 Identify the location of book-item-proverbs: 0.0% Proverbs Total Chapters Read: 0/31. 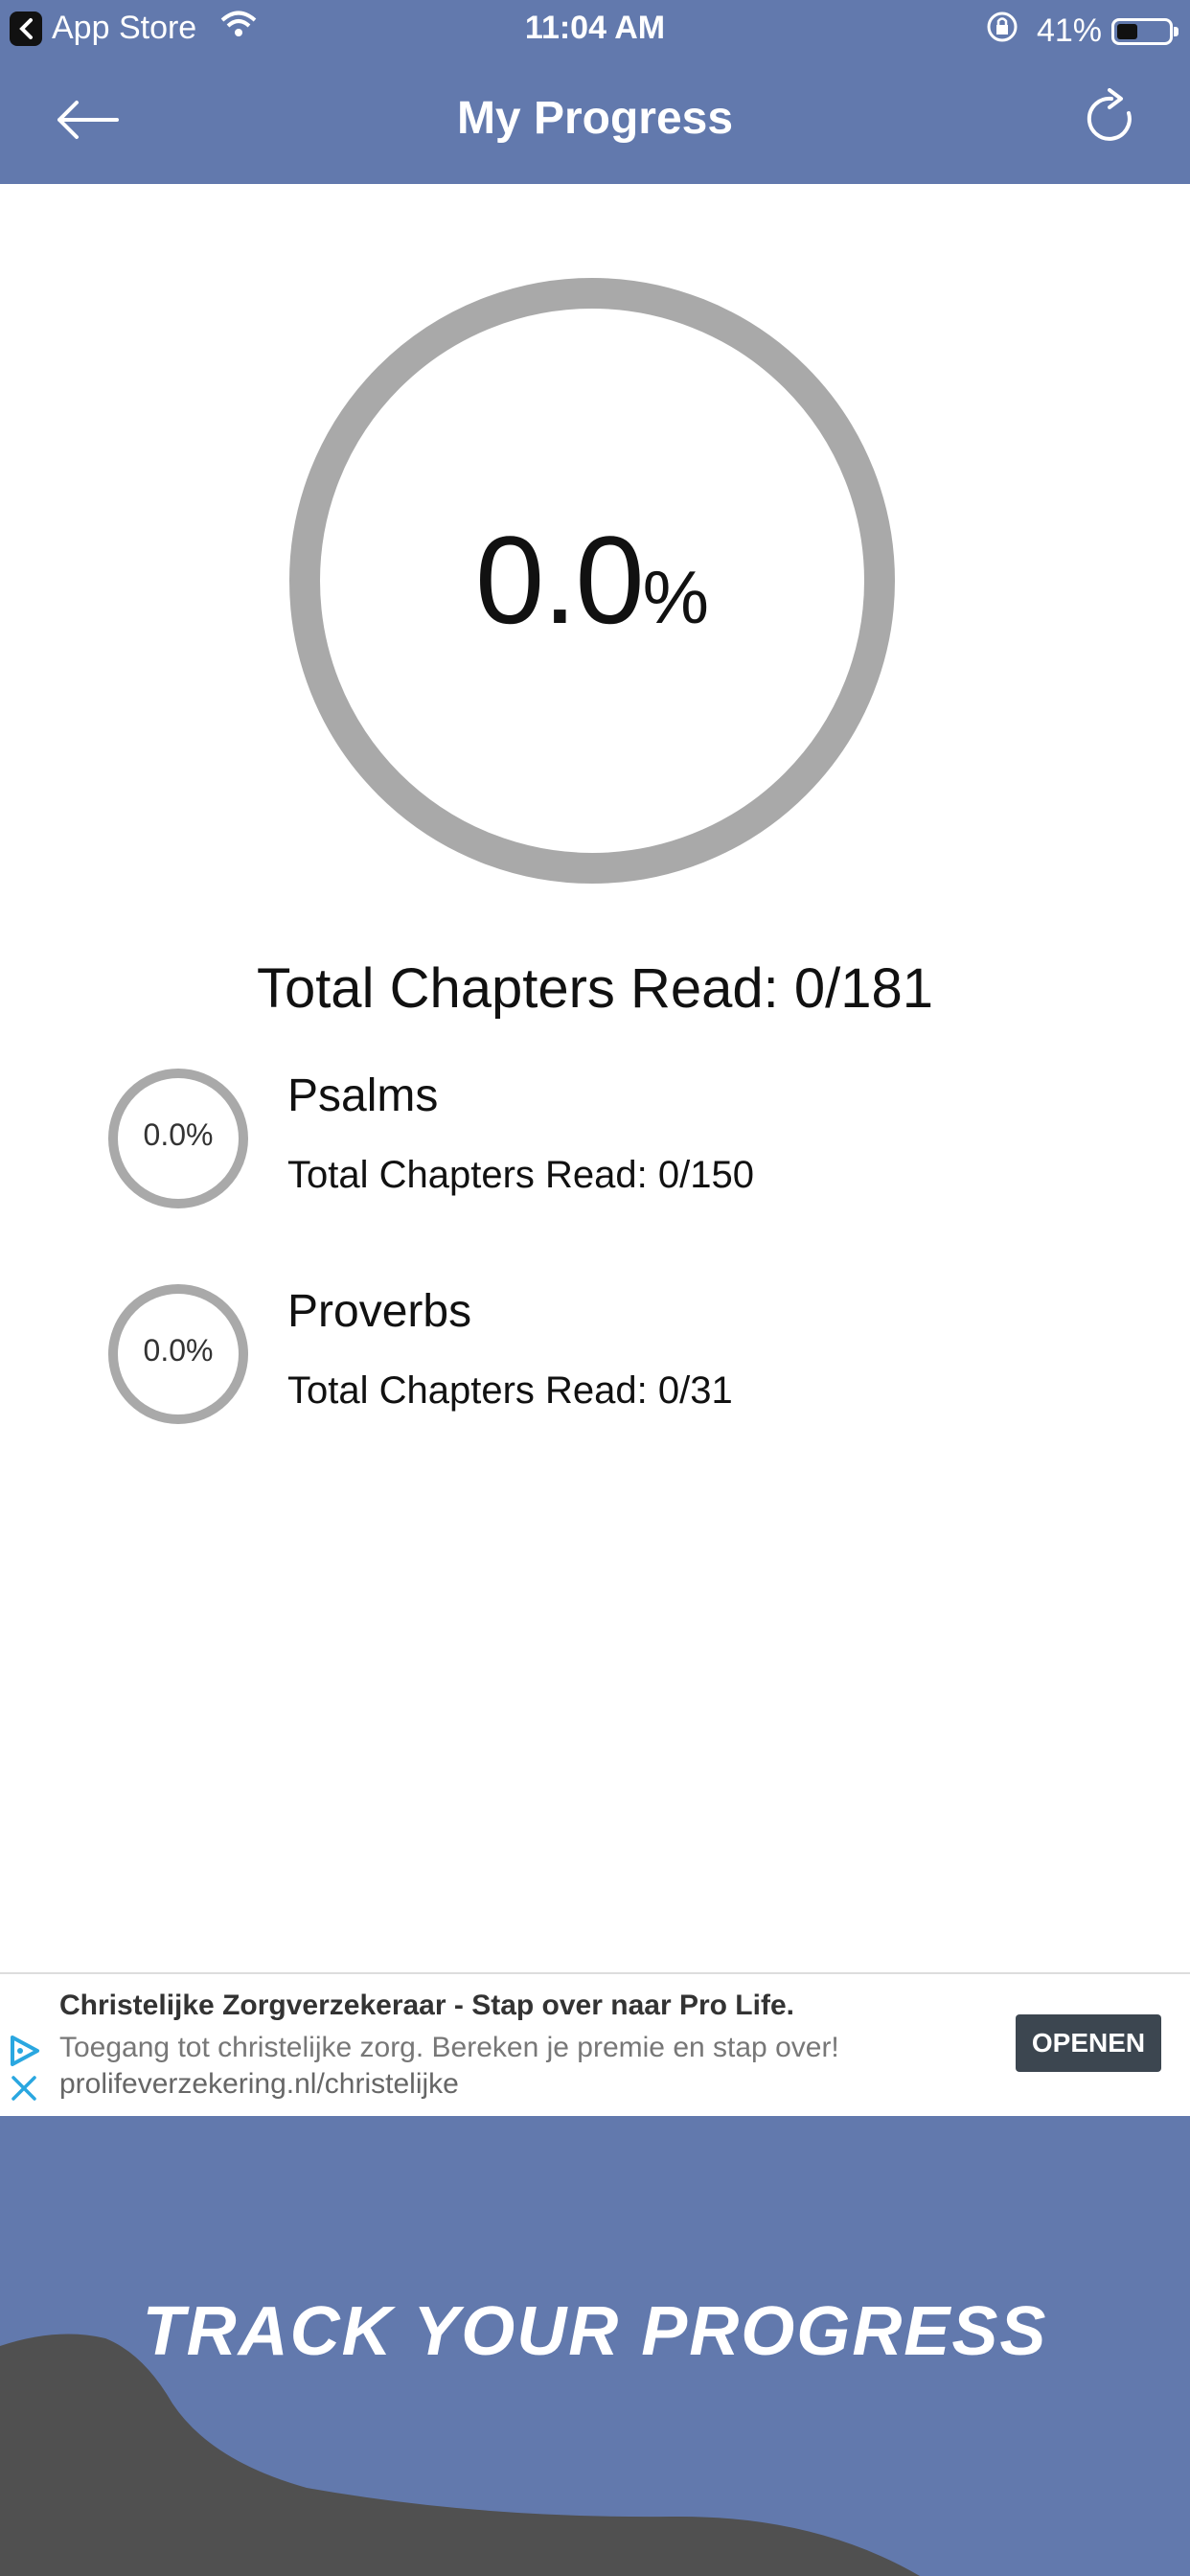
(585, 1358).